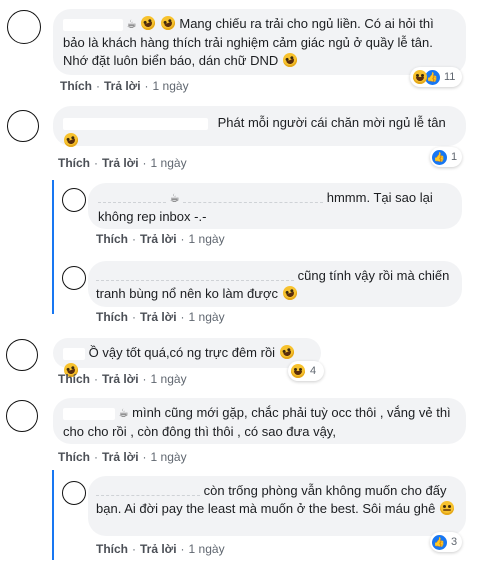  What do you see at coordinates (454, 157) in the screenshot?
I see `reaction-count: 1` at bounding box center [454, 157].